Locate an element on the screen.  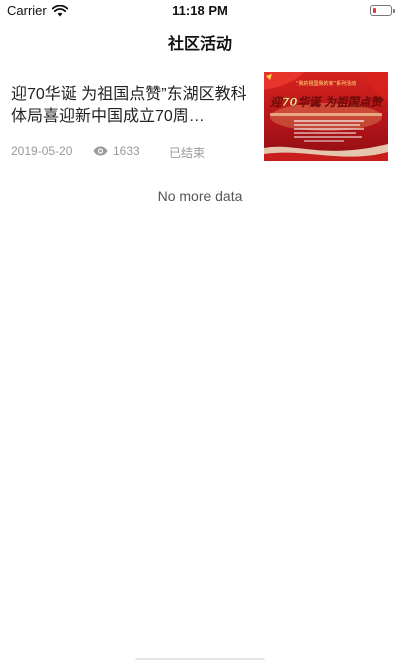
item-thumbnail: “我的祖国我的家”系列活动 迎70华诞 为祖国点赞 is located at coordinates (326, 116).